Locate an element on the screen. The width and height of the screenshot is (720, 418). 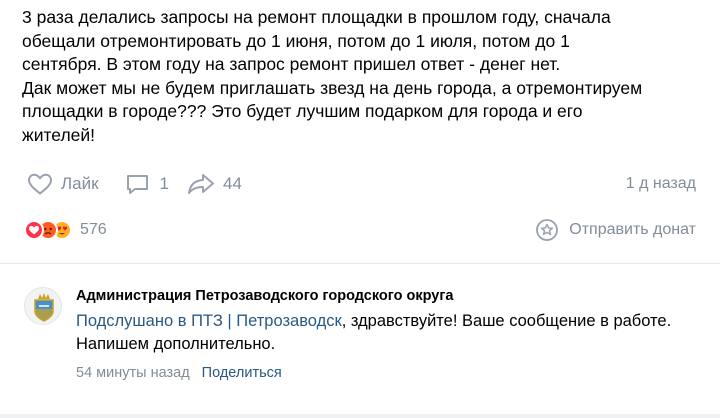
reactions-count: 576 is located at coordinates (93, 230).